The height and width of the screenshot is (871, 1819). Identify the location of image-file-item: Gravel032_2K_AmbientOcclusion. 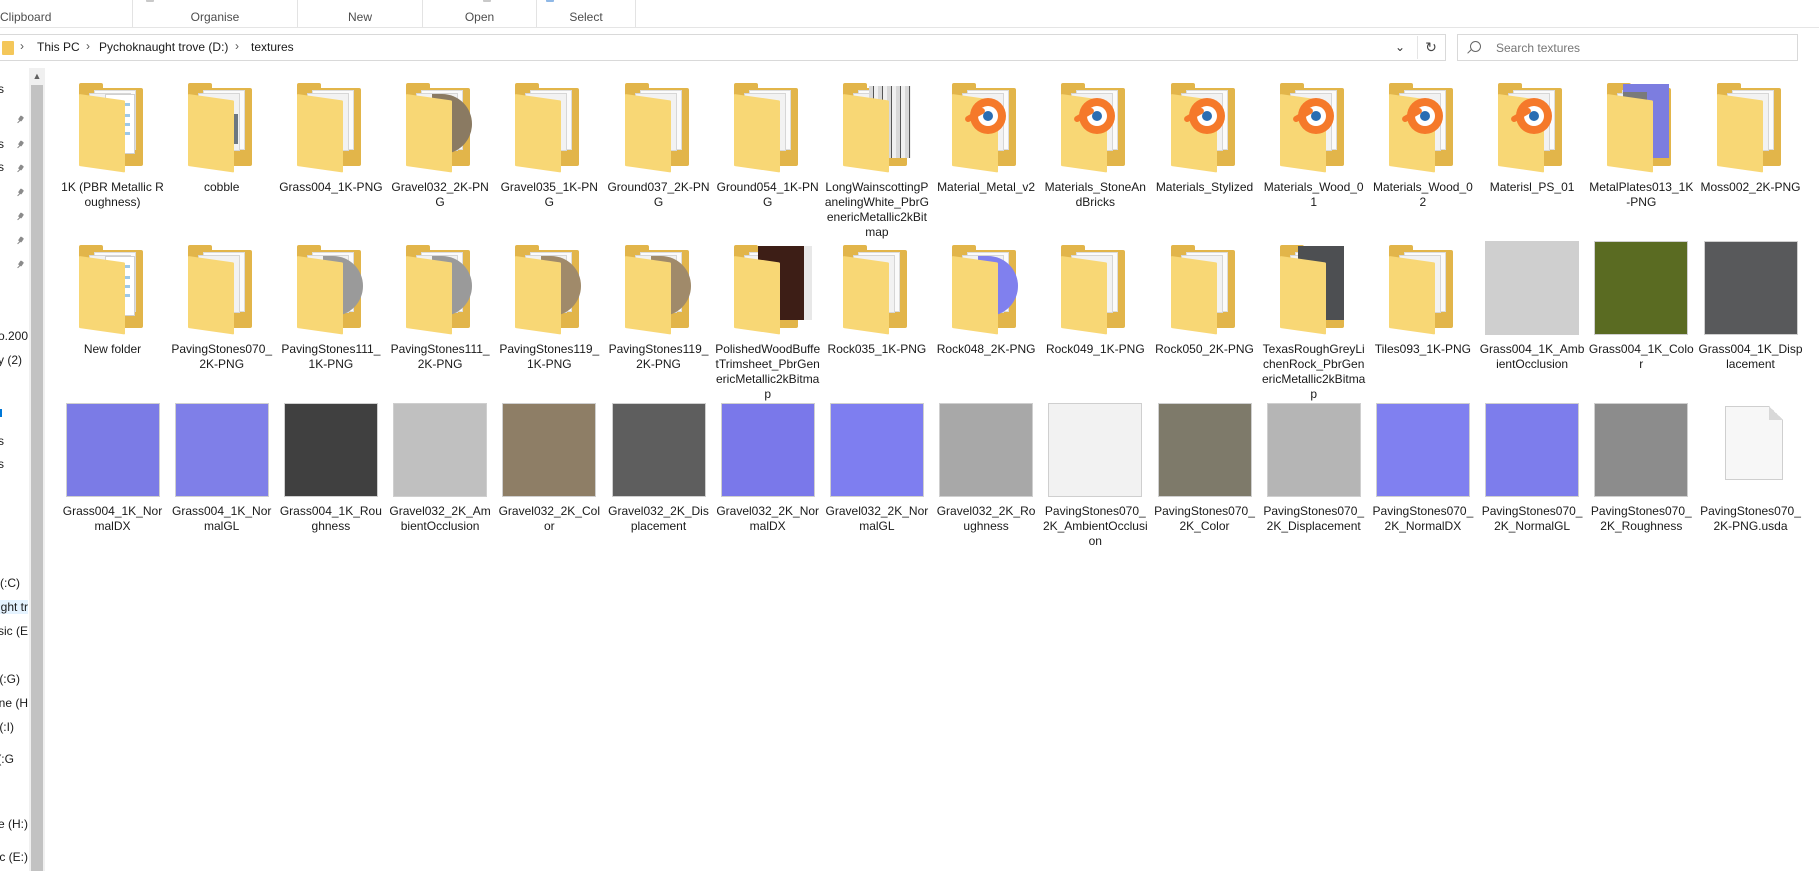
(440, 468).